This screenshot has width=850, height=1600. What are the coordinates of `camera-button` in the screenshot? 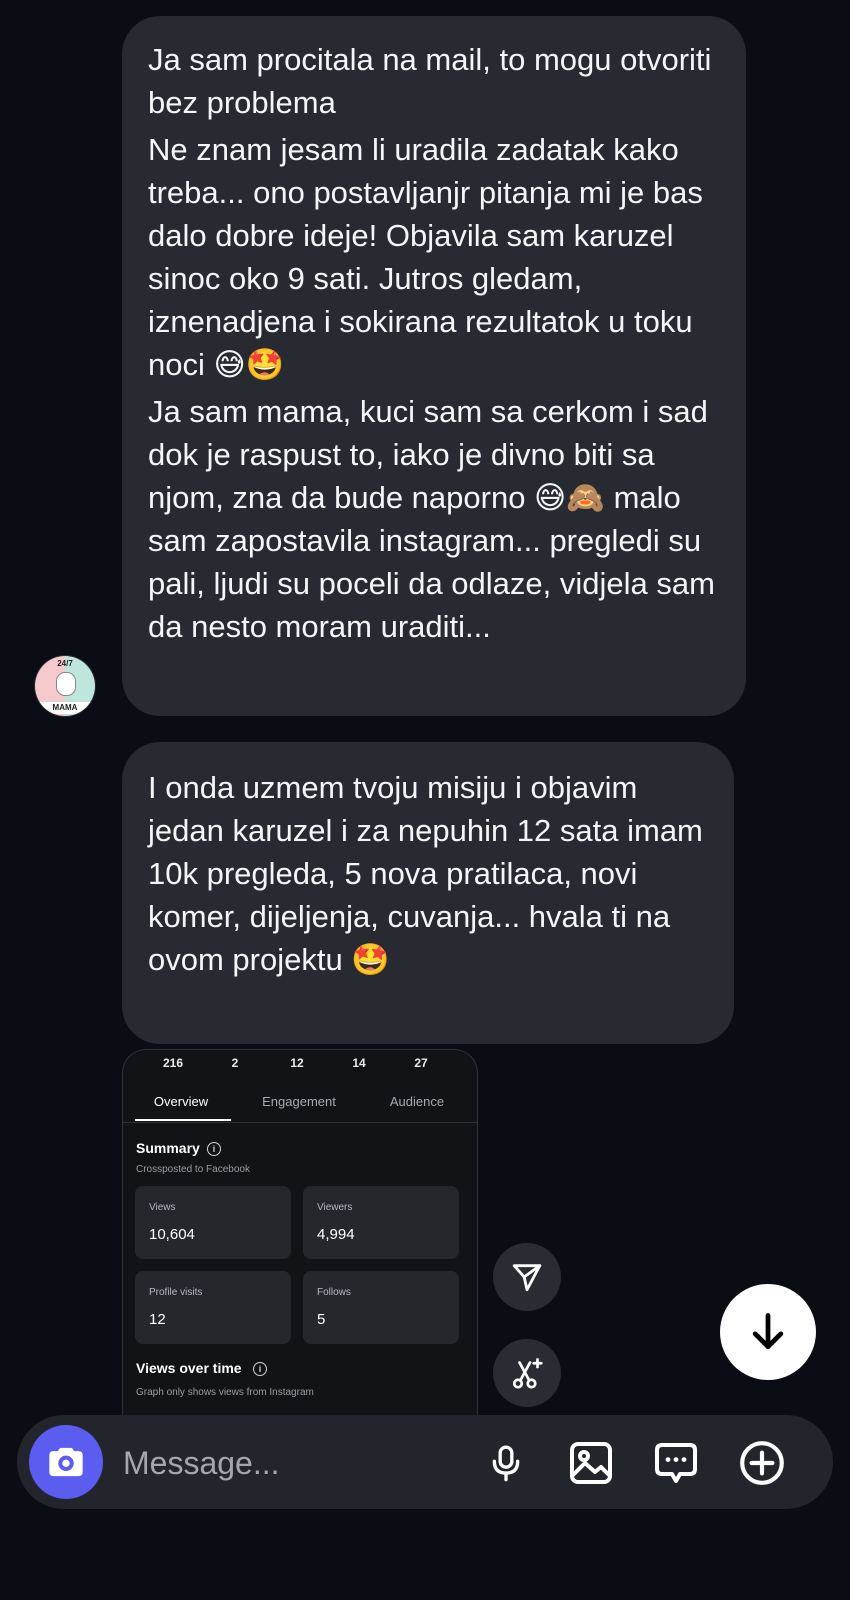 It's located at (66, 1462).